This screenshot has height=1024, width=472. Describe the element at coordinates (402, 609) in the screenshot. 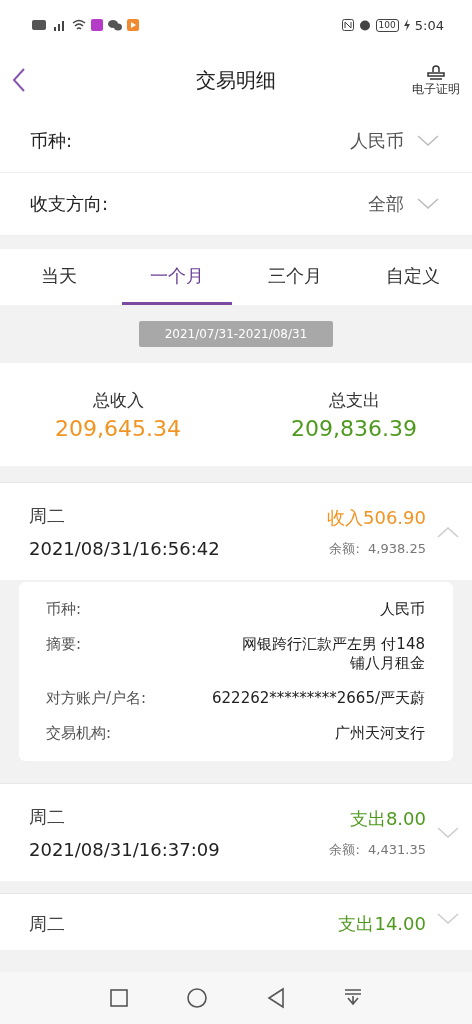

I see `detail-value: 人民币` at that location.